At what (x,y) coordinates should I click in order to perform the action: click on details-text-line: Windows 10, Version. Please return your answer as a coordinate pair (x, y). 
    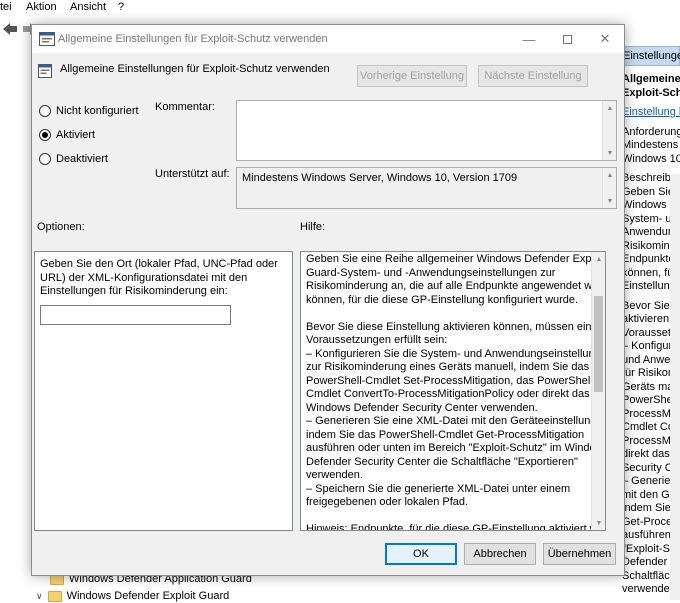
    Looking at the image, I should click on (651, 158).